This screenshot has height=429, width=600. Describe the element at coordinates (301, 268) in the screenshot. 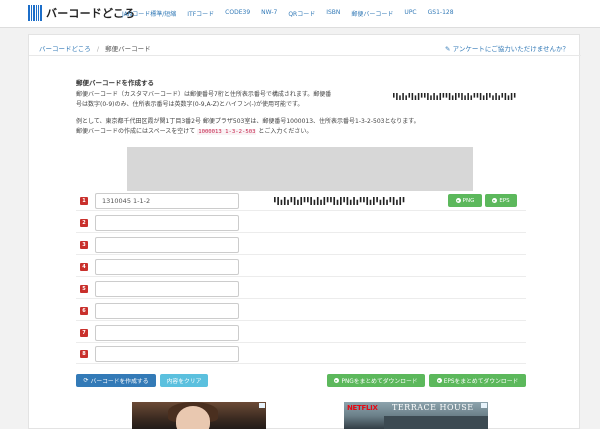

I see `barcode-row-4: 4` at that location.